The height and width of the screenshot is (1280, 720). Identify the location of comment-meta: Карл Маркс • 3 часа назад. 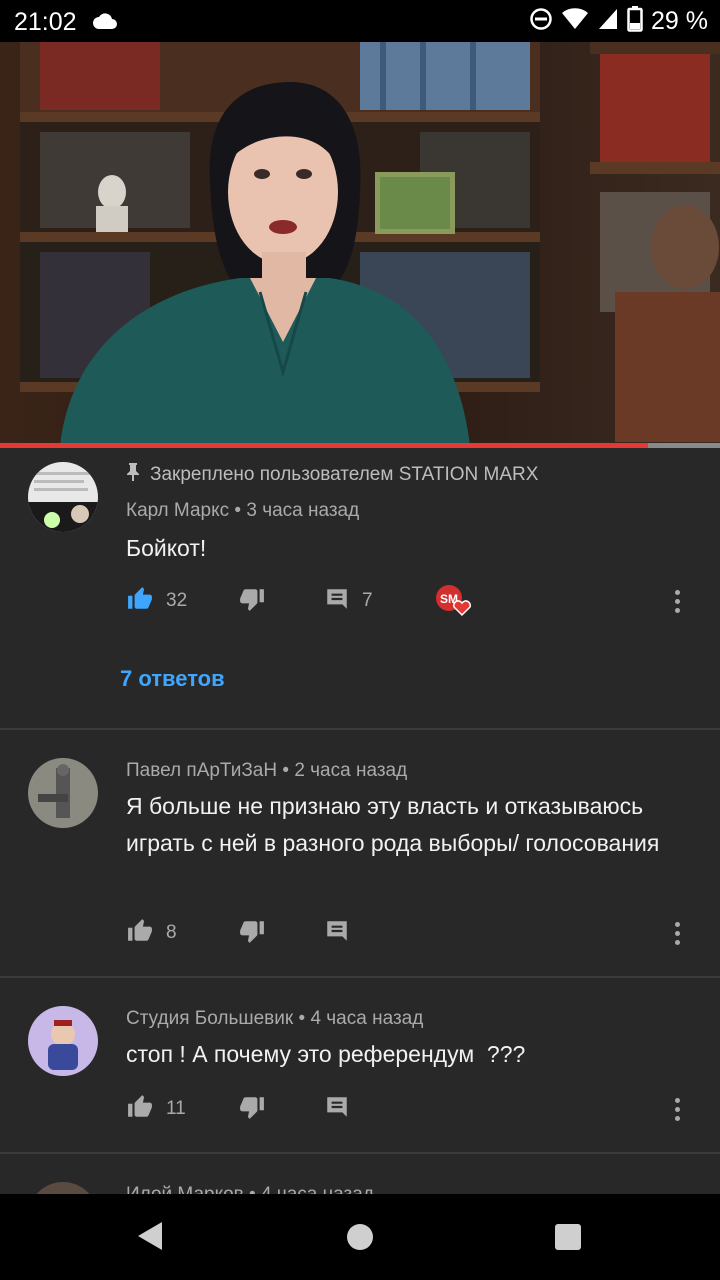
(242, 511).